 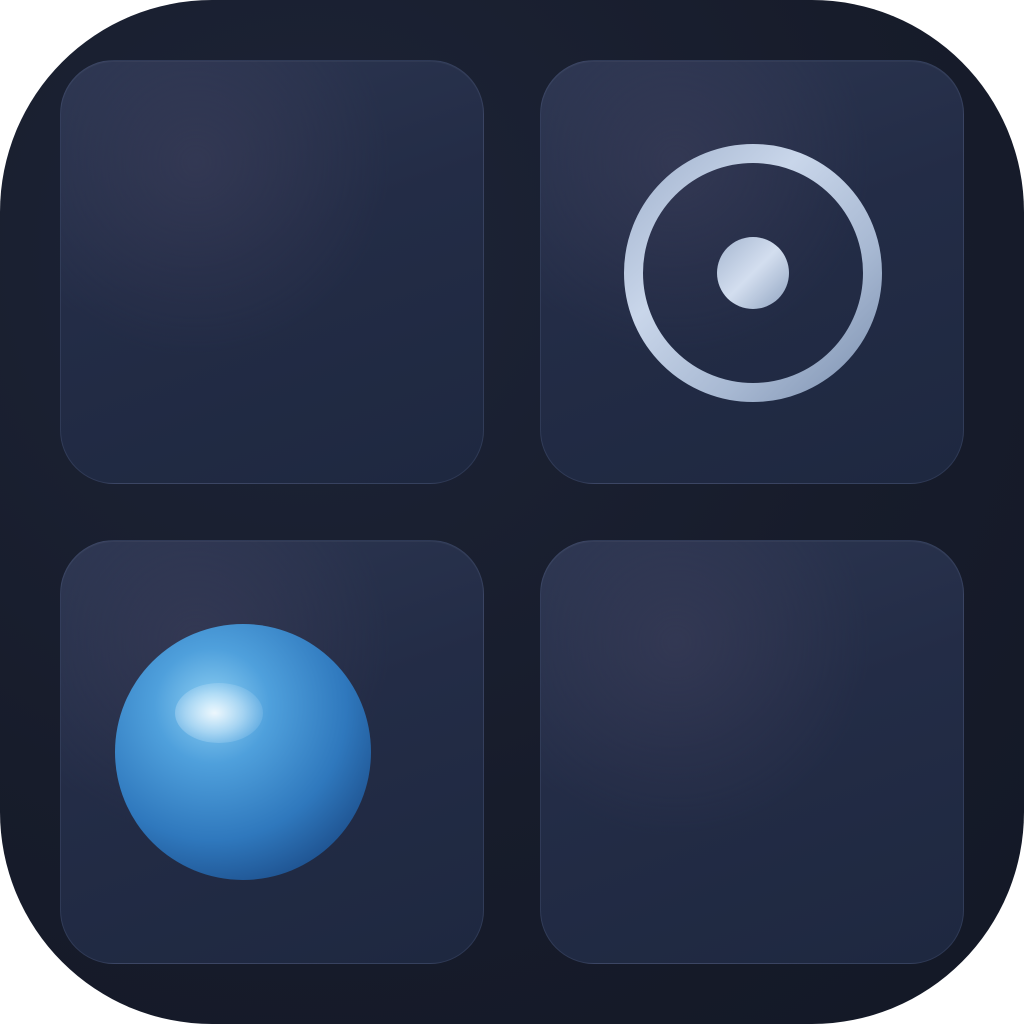 I want to click on sphere-body, so click(x=243, y=752).